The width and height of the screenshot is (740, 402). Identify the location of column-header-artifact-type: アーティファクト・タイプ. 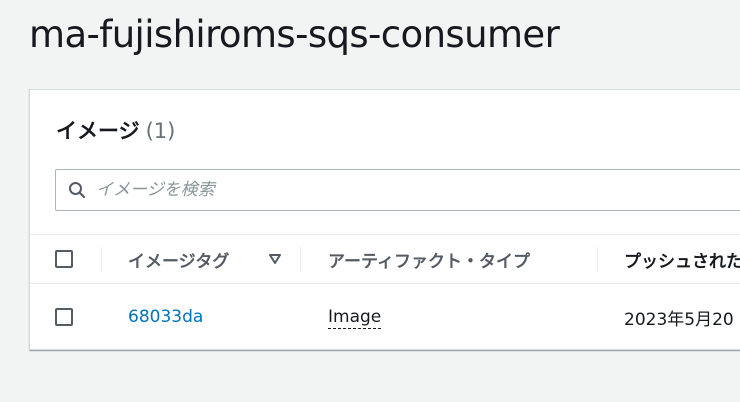
(429, 259).